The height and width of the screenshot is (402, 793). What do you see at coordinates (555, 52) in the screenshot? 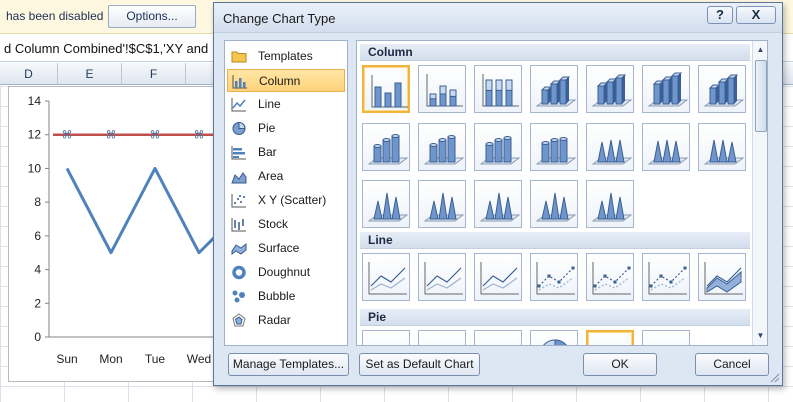
I see `section-column: Column` at bounding box center [555, 52].